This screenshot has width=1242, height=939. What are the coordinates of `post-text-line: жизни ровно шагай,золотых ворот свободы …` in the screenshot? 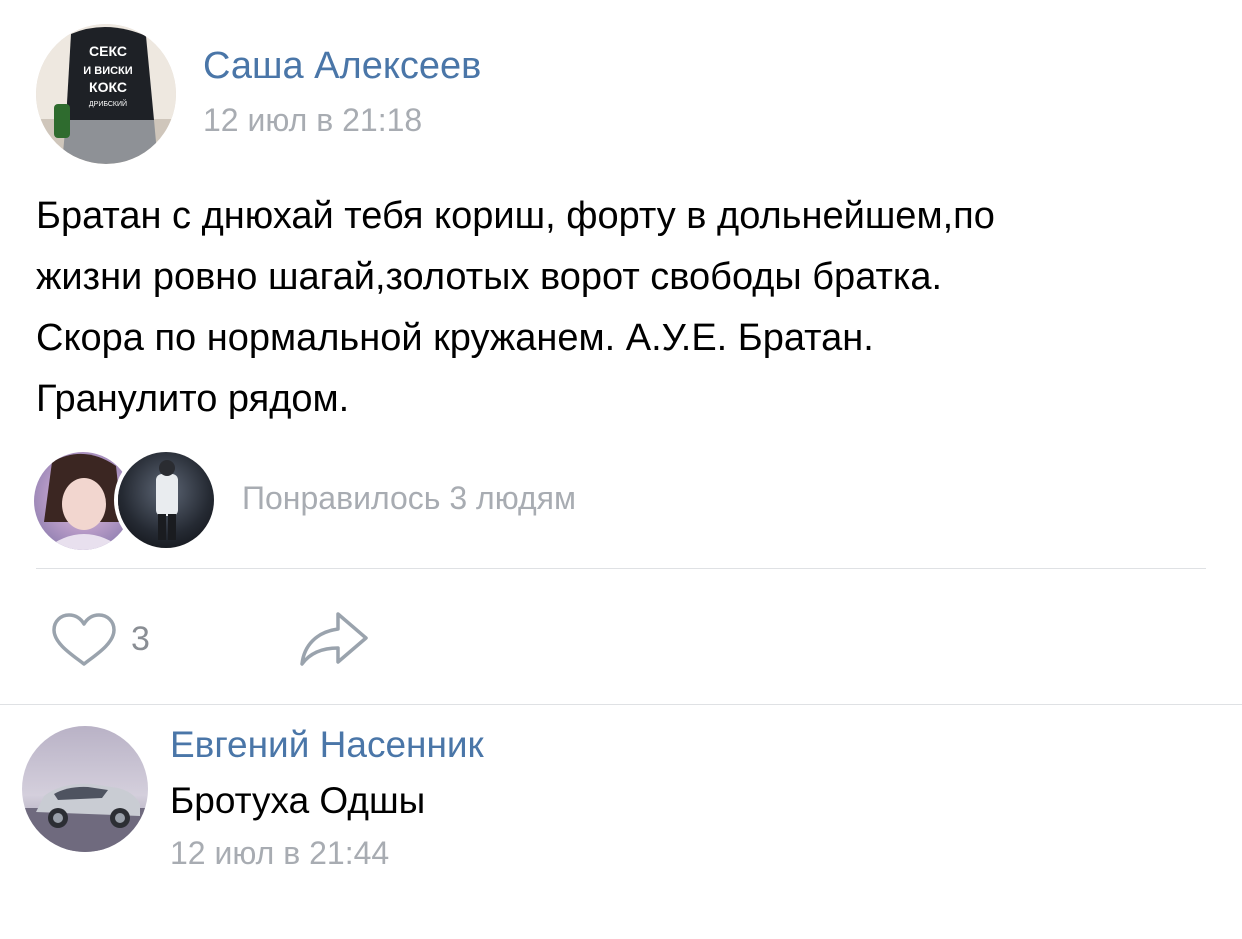 It's located at (489, 277).